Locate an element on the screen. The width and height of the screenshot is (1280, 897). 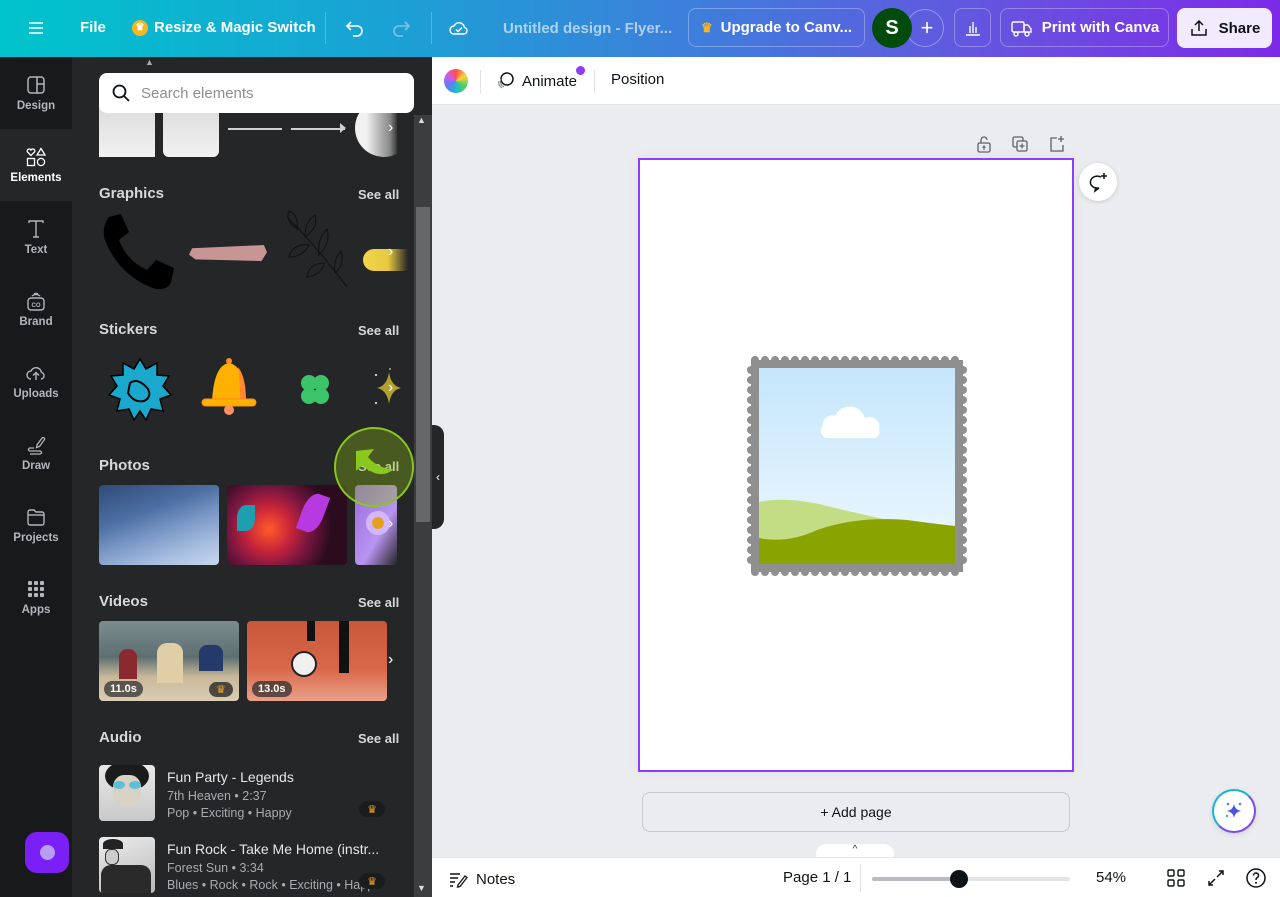
magic-assistant-sparkle-button is located at coordinates (1234, 811).